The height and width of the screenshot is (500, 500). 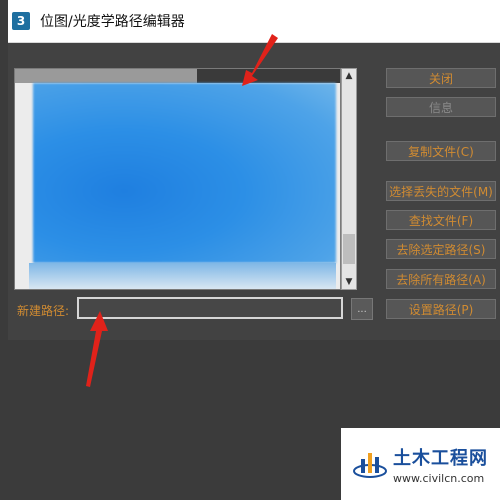 I want to click on strip-selected-paths-button: 去除选定路径(S), so click(x=441, y=249).